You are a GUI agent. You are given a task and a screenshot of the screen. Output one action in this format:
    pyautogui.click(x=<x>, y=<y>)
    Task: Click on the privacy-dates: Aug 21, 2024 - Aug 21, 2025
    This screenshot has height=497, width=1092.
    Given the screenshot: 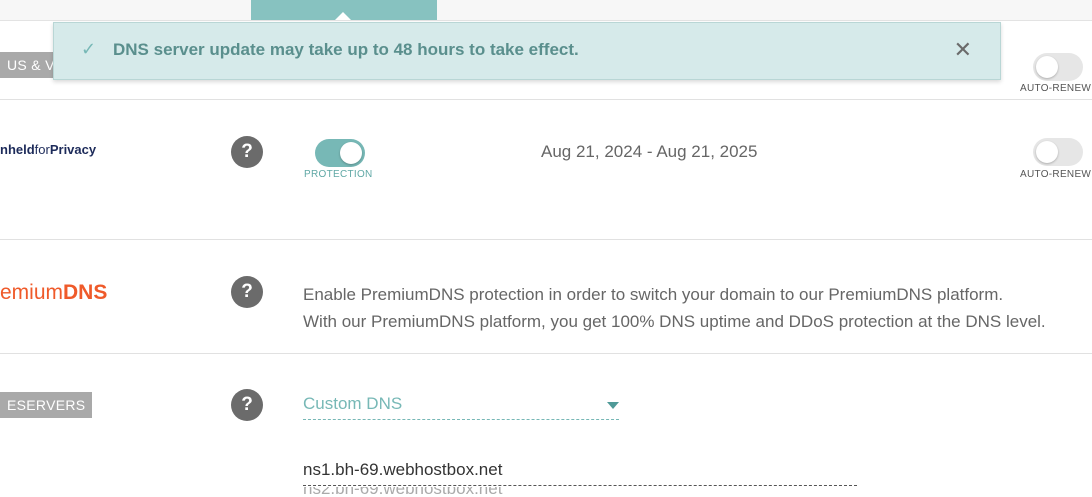 What is the action you would take?
    pyautogui.click(x=649, y=151)
    